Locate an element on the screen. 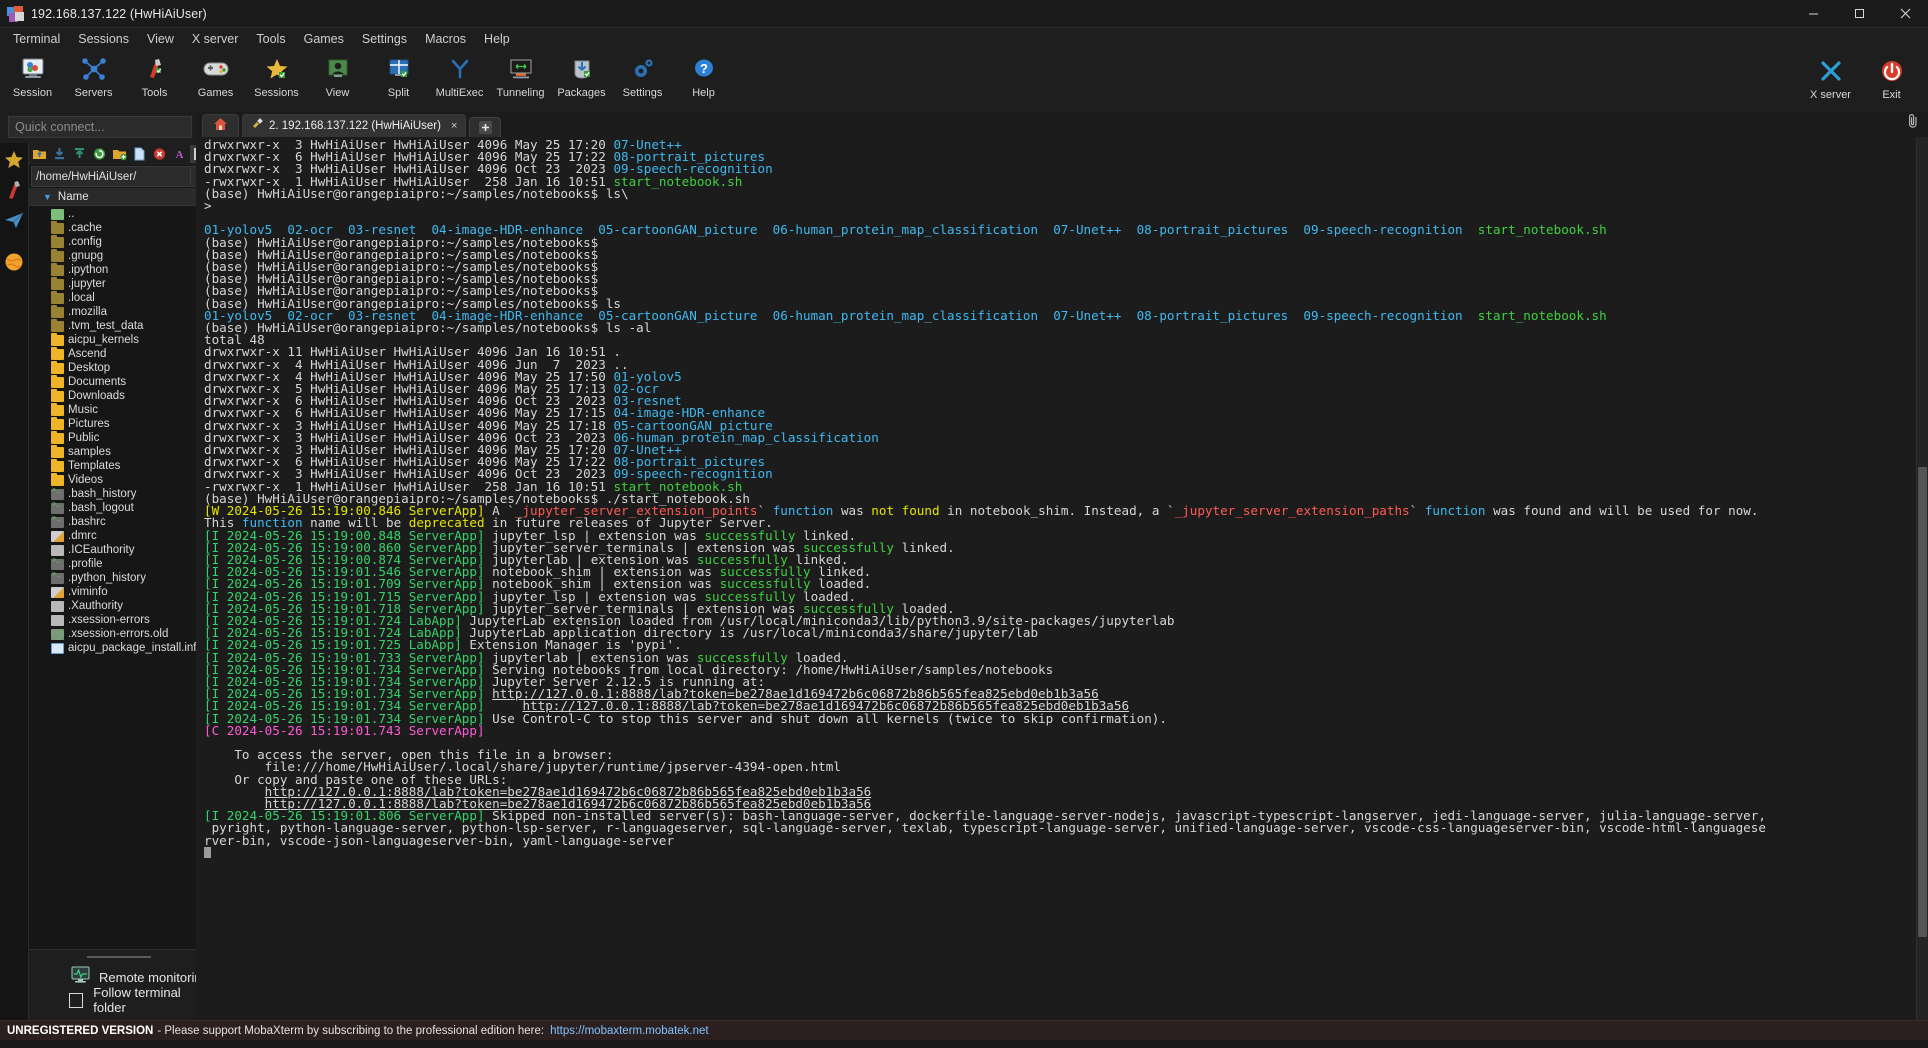 The width and height of the screenshot is (1928, 1048). file-name: .bash_logout is located at coordinates (101, 508).